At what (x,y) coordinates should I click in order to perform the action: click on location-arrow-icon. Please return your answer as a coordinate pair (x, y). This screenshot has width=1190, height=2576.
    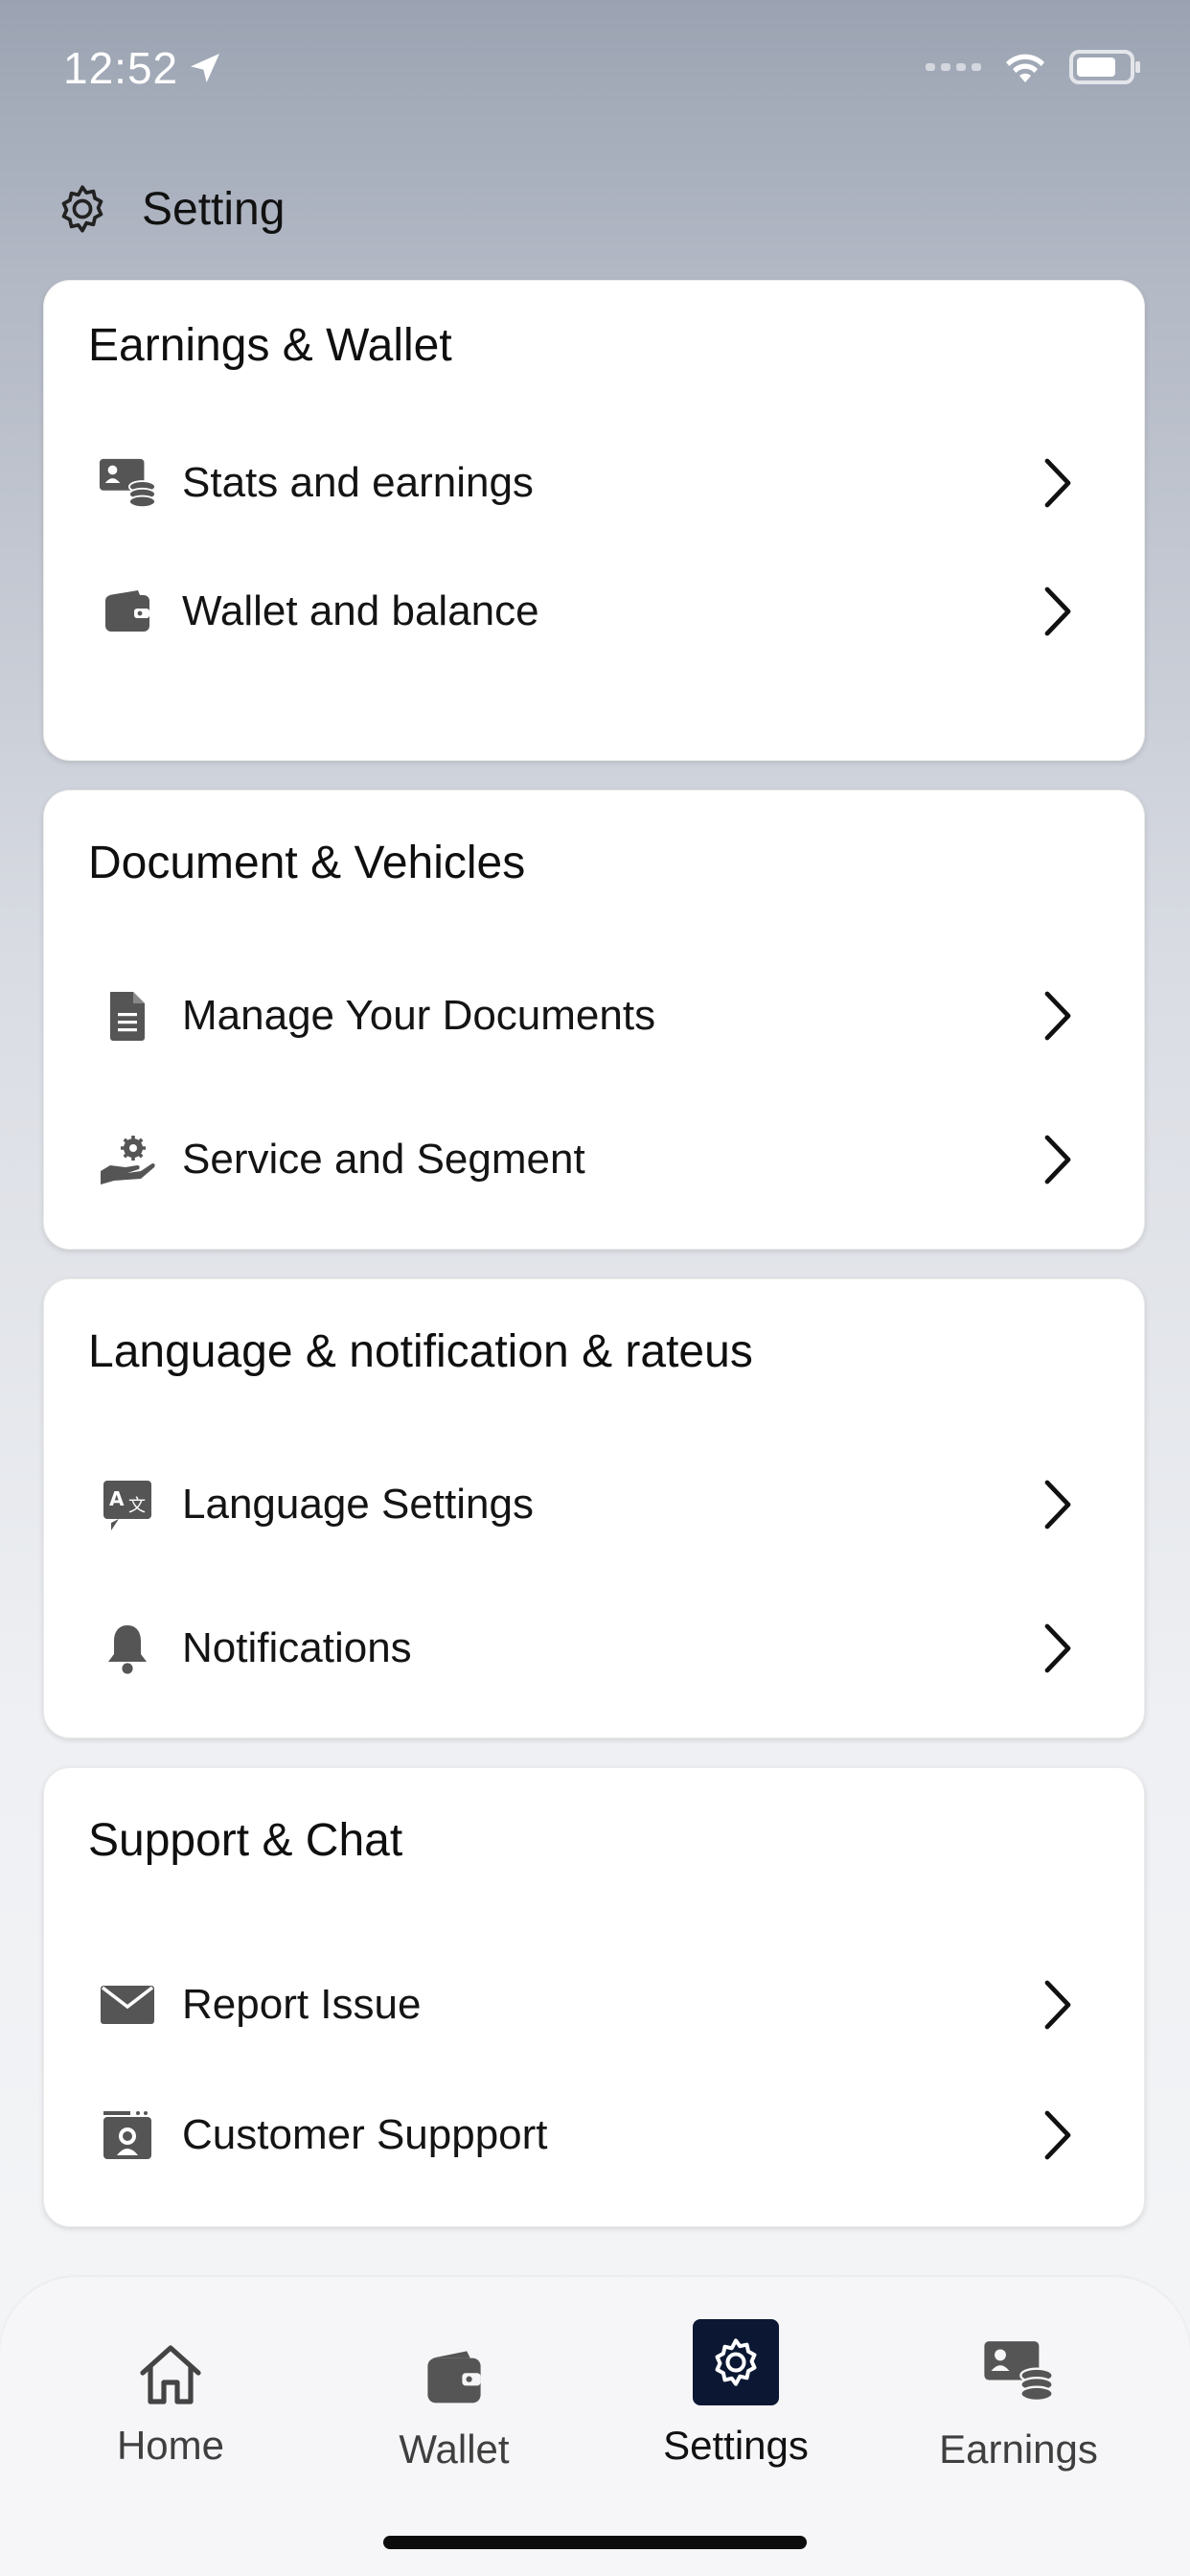
    Looking at the image, I should click on (206, 68).